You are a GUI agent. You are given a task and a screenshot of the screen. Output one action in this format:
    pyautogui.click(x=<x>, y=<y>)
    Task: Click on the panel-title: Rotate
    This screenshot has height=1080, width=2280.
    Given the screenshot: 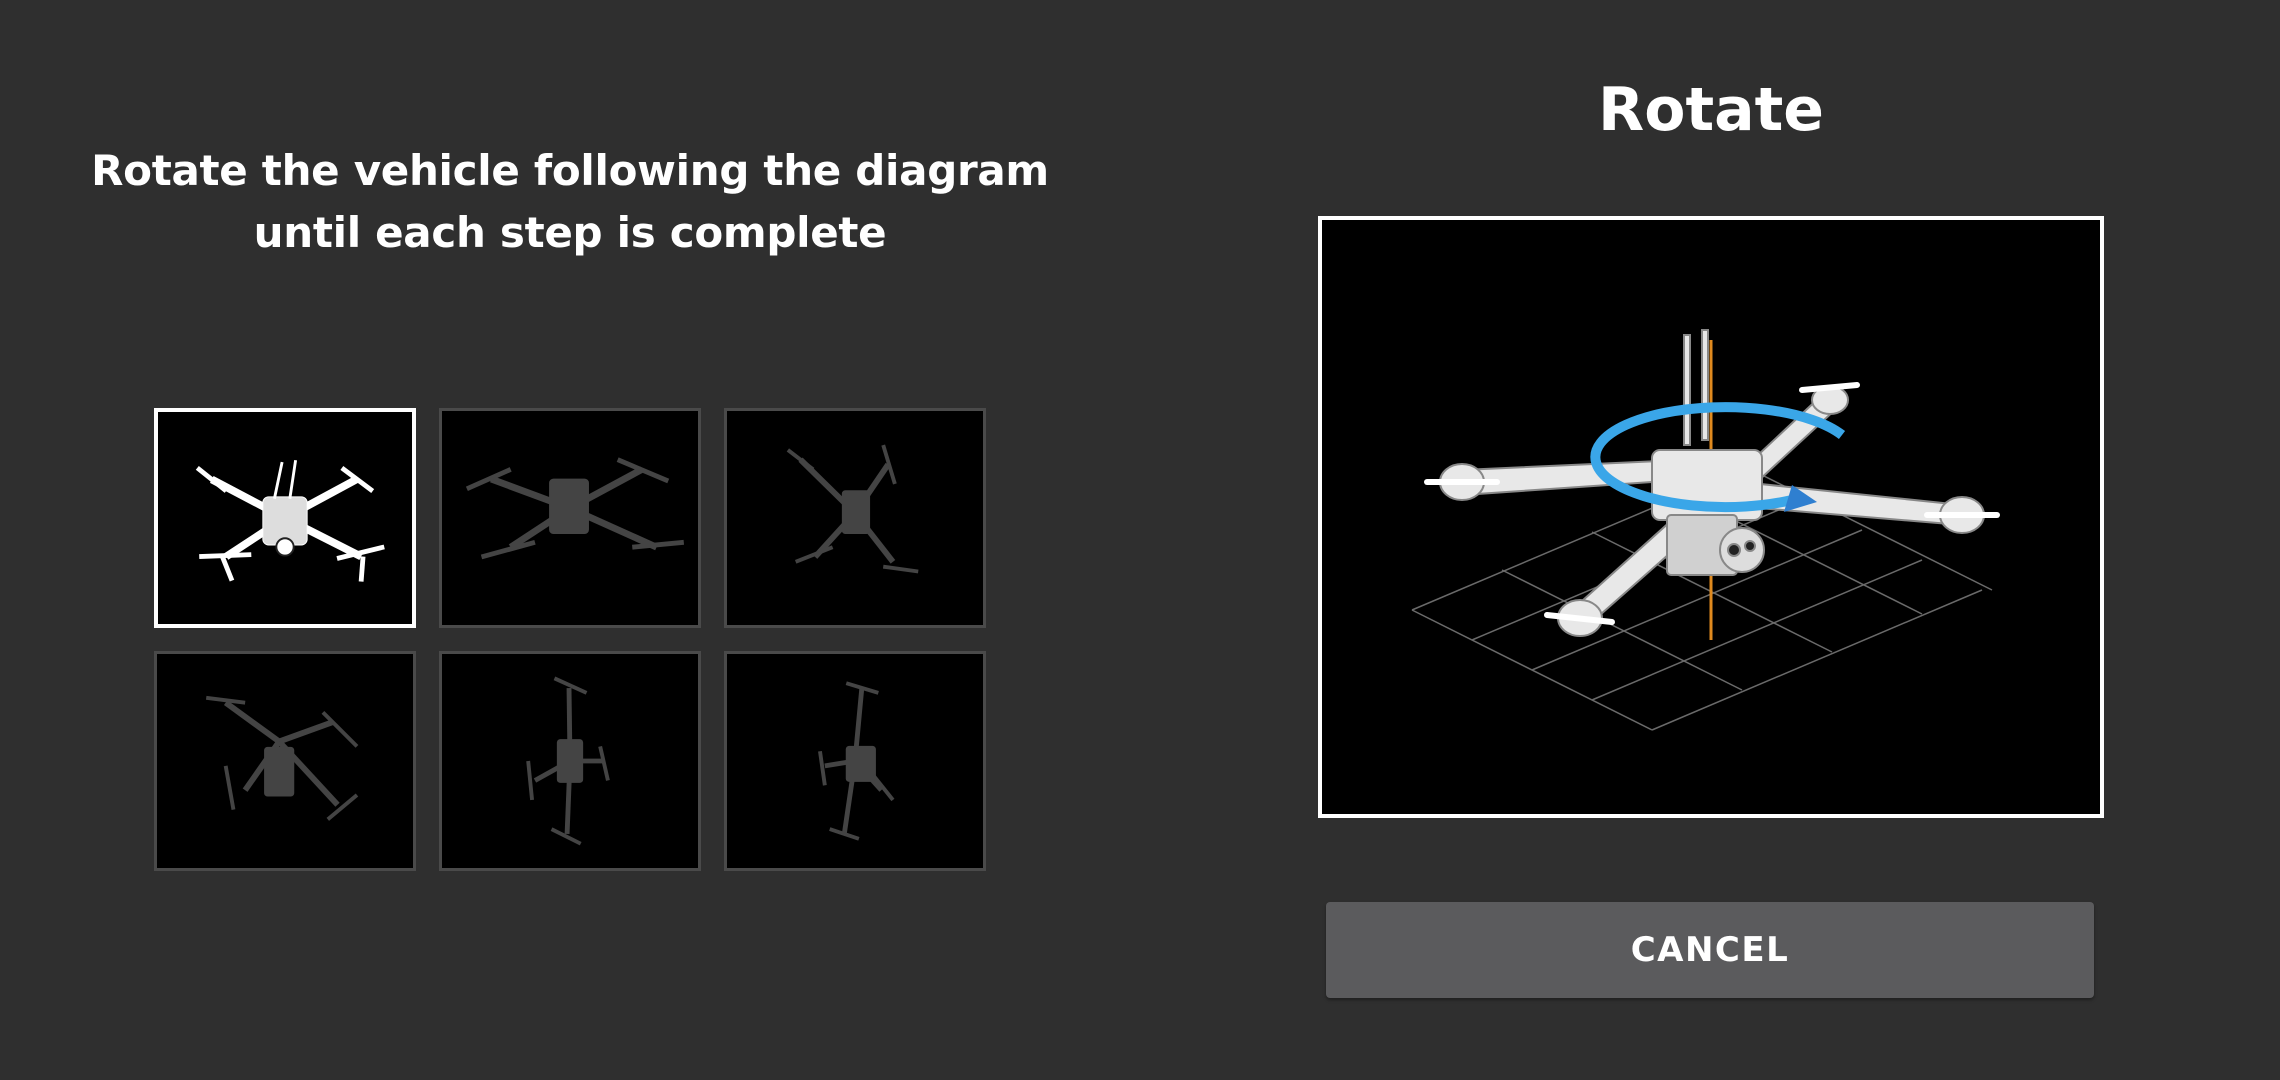 What is the action you would take?
    pyautogui.click(x=1711, y=110)
    